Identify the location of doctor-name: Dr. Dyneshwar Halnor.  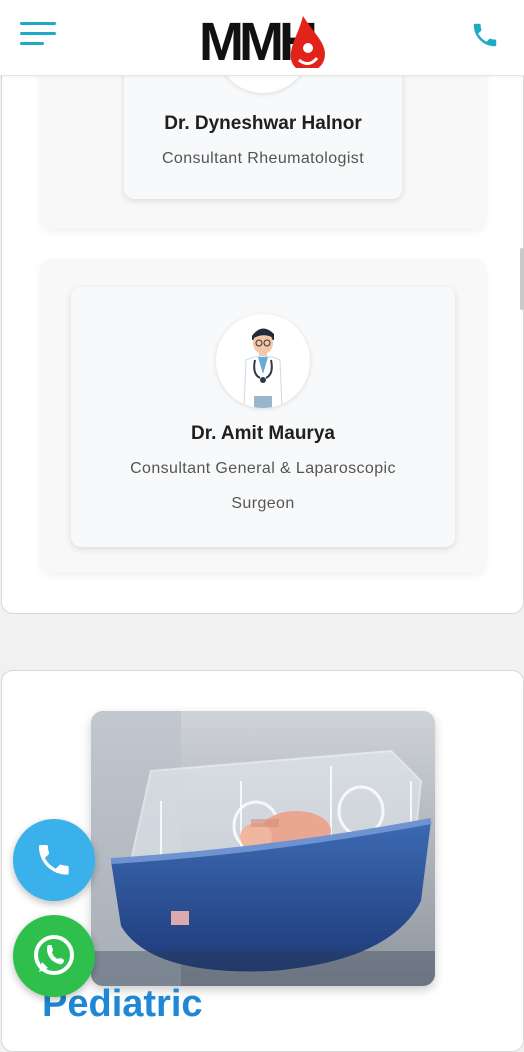
(263, 123).